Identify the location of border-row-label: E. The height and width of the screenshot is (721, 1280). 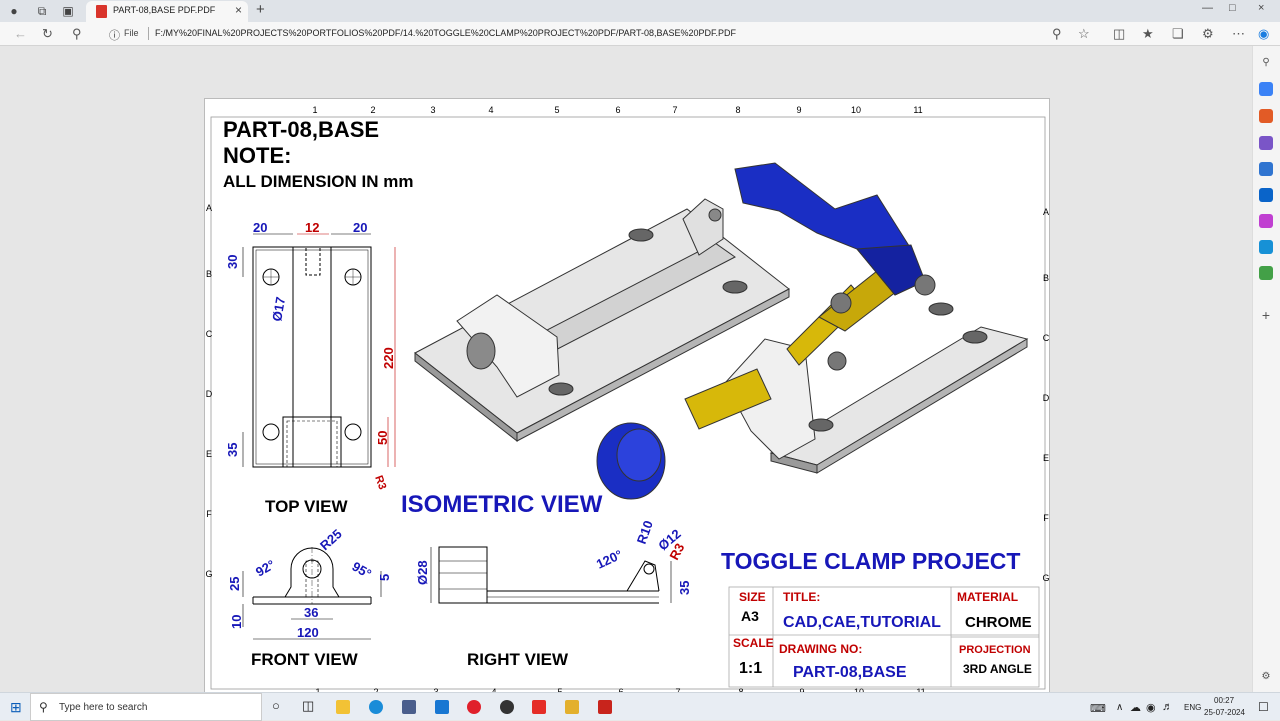
(209, 454).